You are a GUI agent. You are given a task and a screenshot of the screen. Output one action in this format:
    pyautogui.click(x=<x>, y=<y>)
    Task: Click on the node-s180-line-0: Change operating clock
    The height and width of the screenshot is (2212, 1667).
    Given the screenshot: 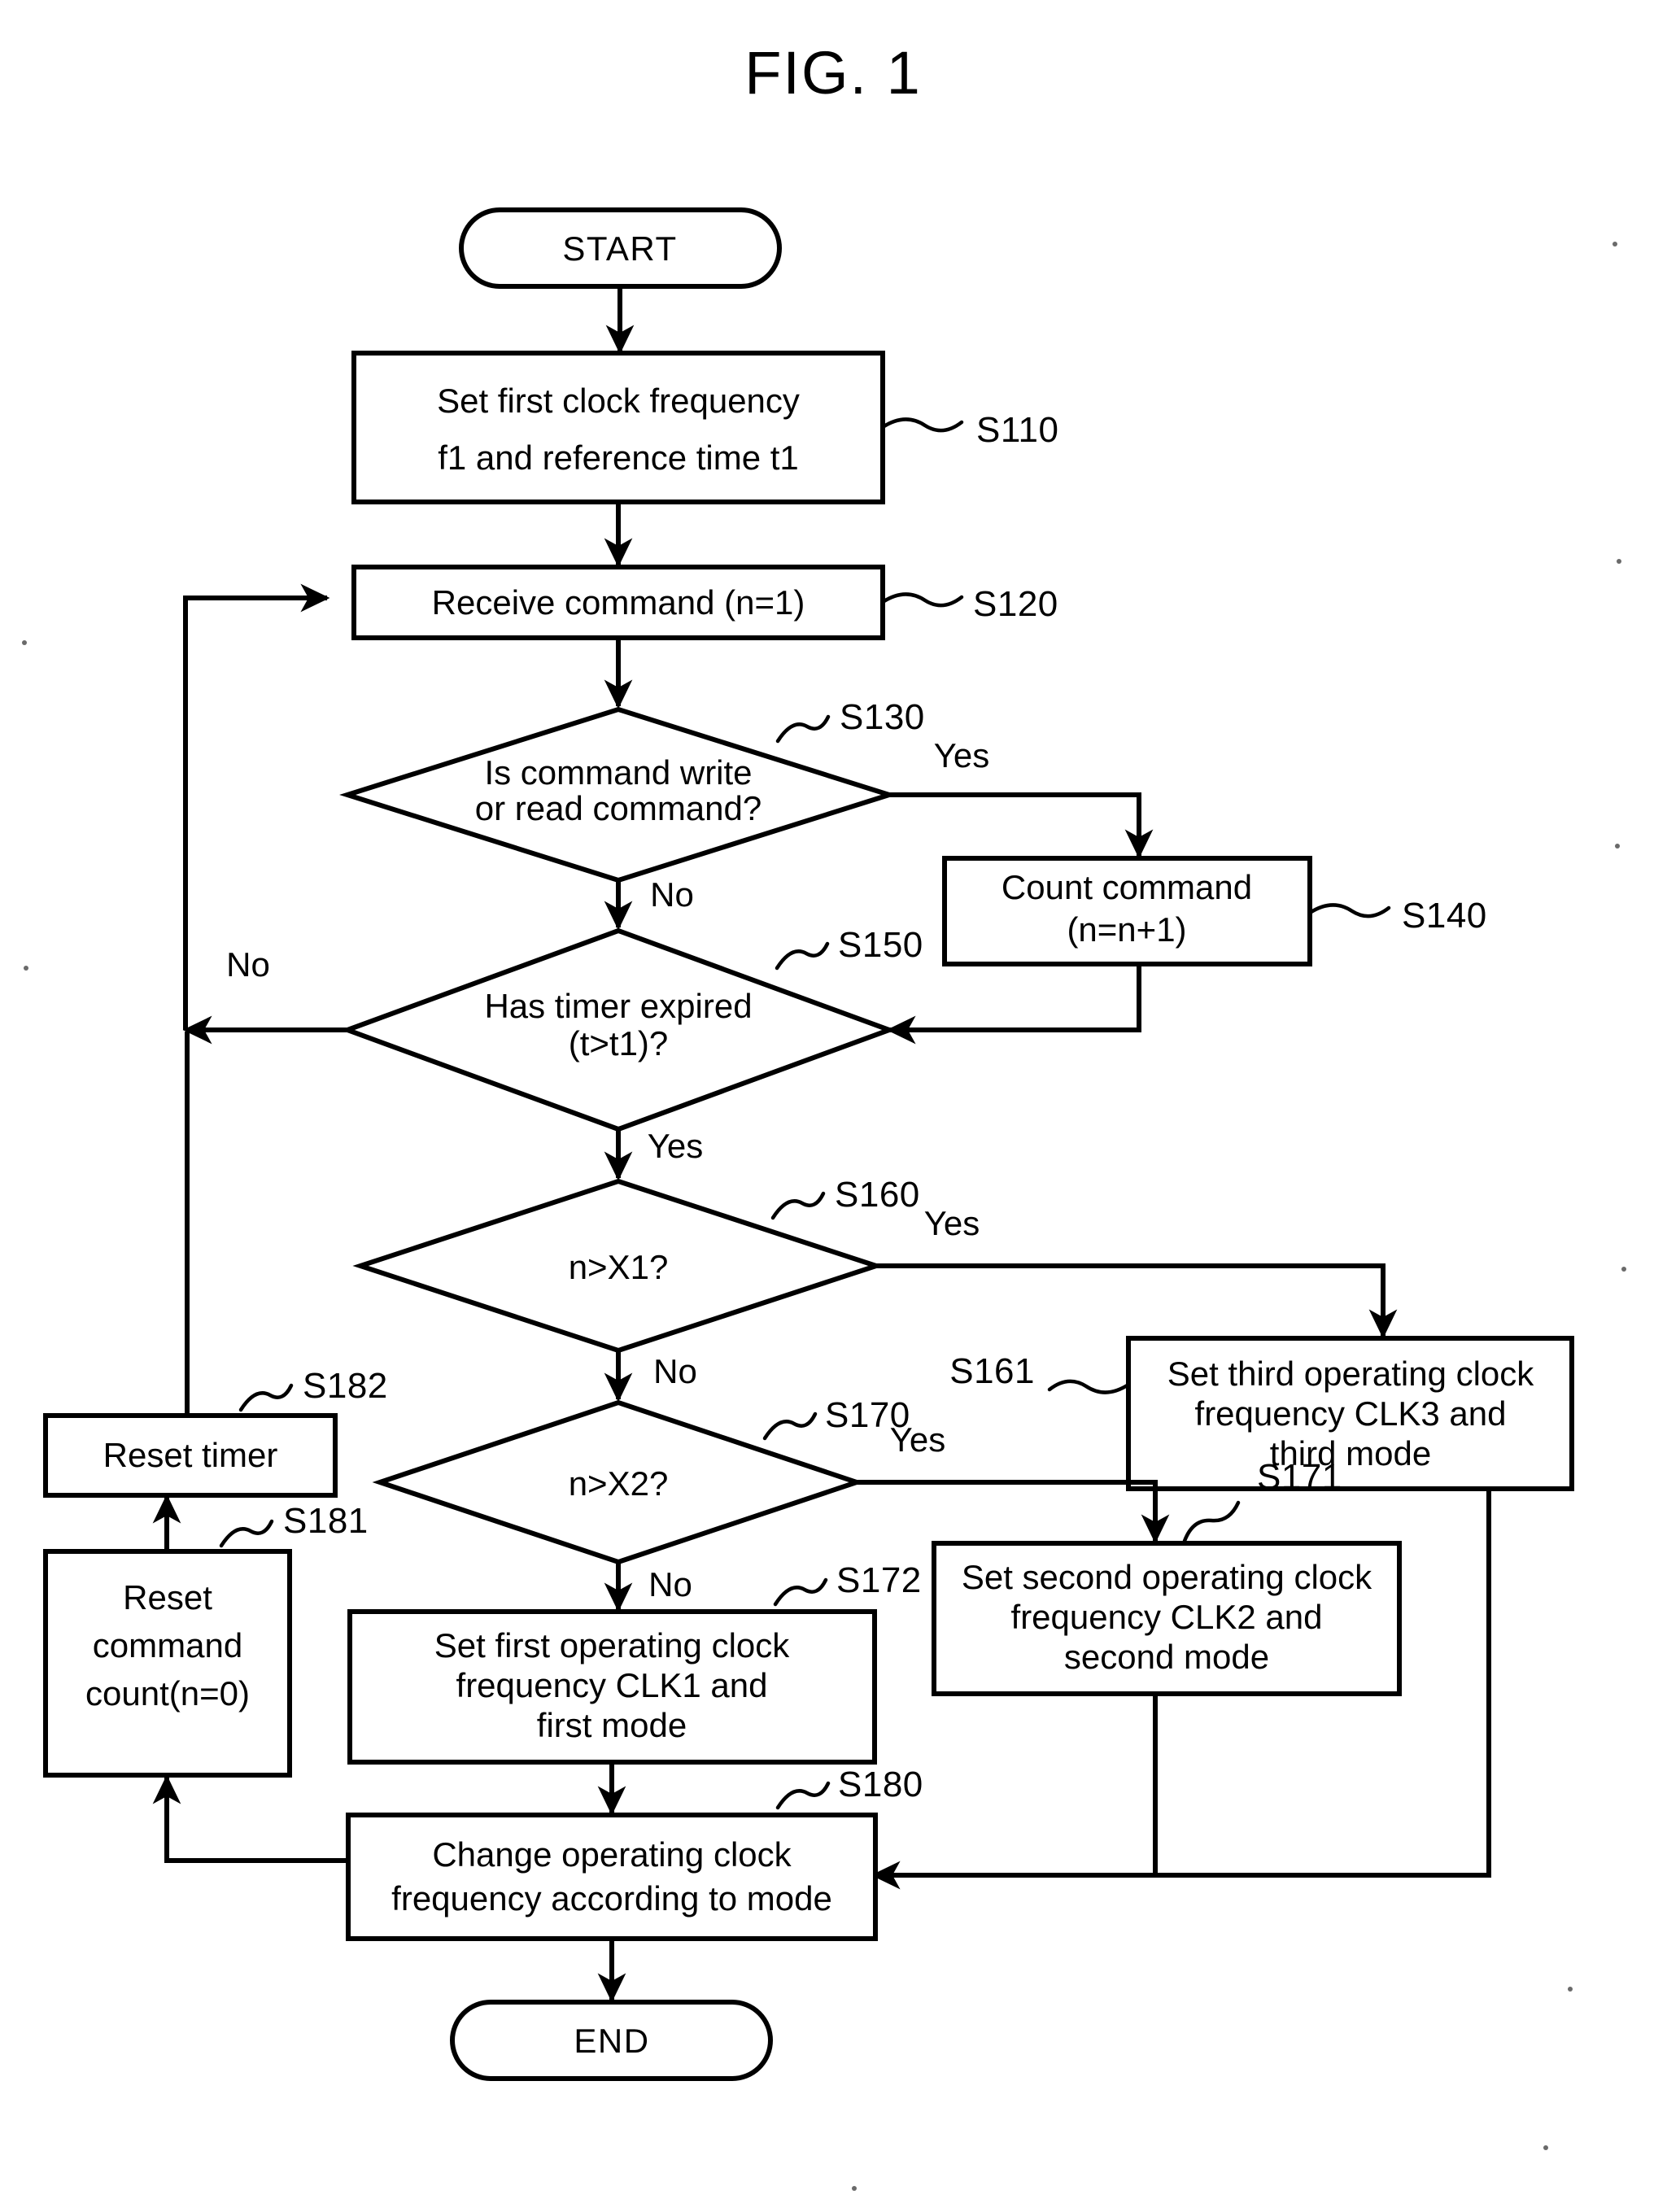 What is the action you would take?
    pyautogui.click(x=612, y=1854)
    